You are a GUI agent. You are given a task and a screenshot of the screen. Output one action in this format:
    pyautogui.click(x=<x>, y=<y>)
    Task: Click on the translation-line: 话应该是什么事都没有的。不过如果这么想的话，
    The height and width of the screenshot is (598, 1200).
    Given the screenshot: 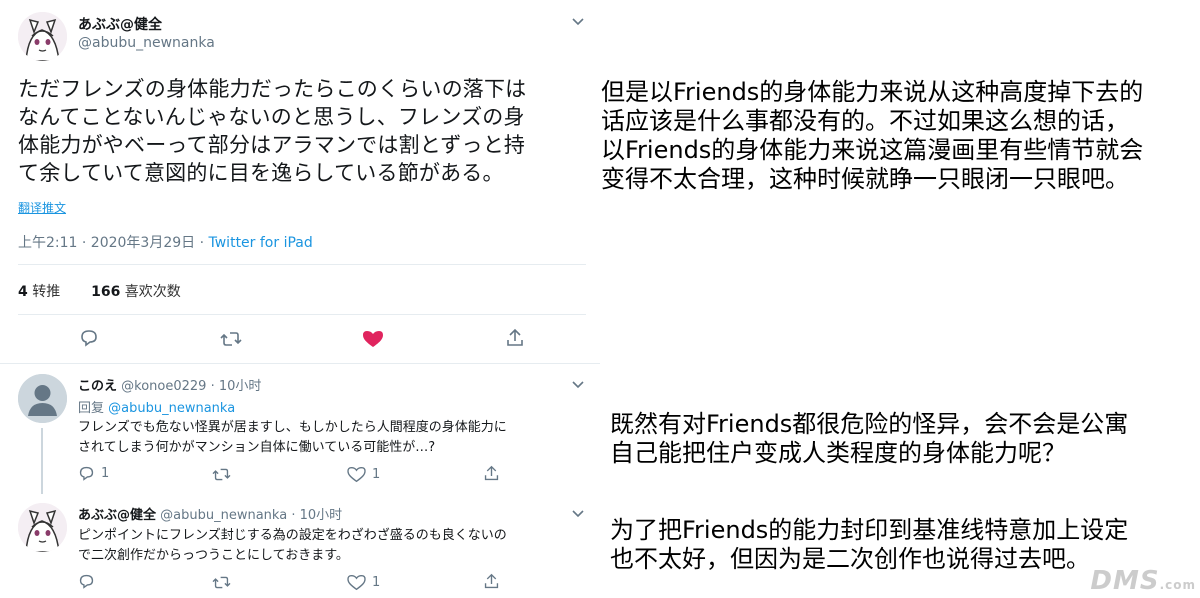 What is the action you would take?
    pyautogui.click(x=865, y=121)
    